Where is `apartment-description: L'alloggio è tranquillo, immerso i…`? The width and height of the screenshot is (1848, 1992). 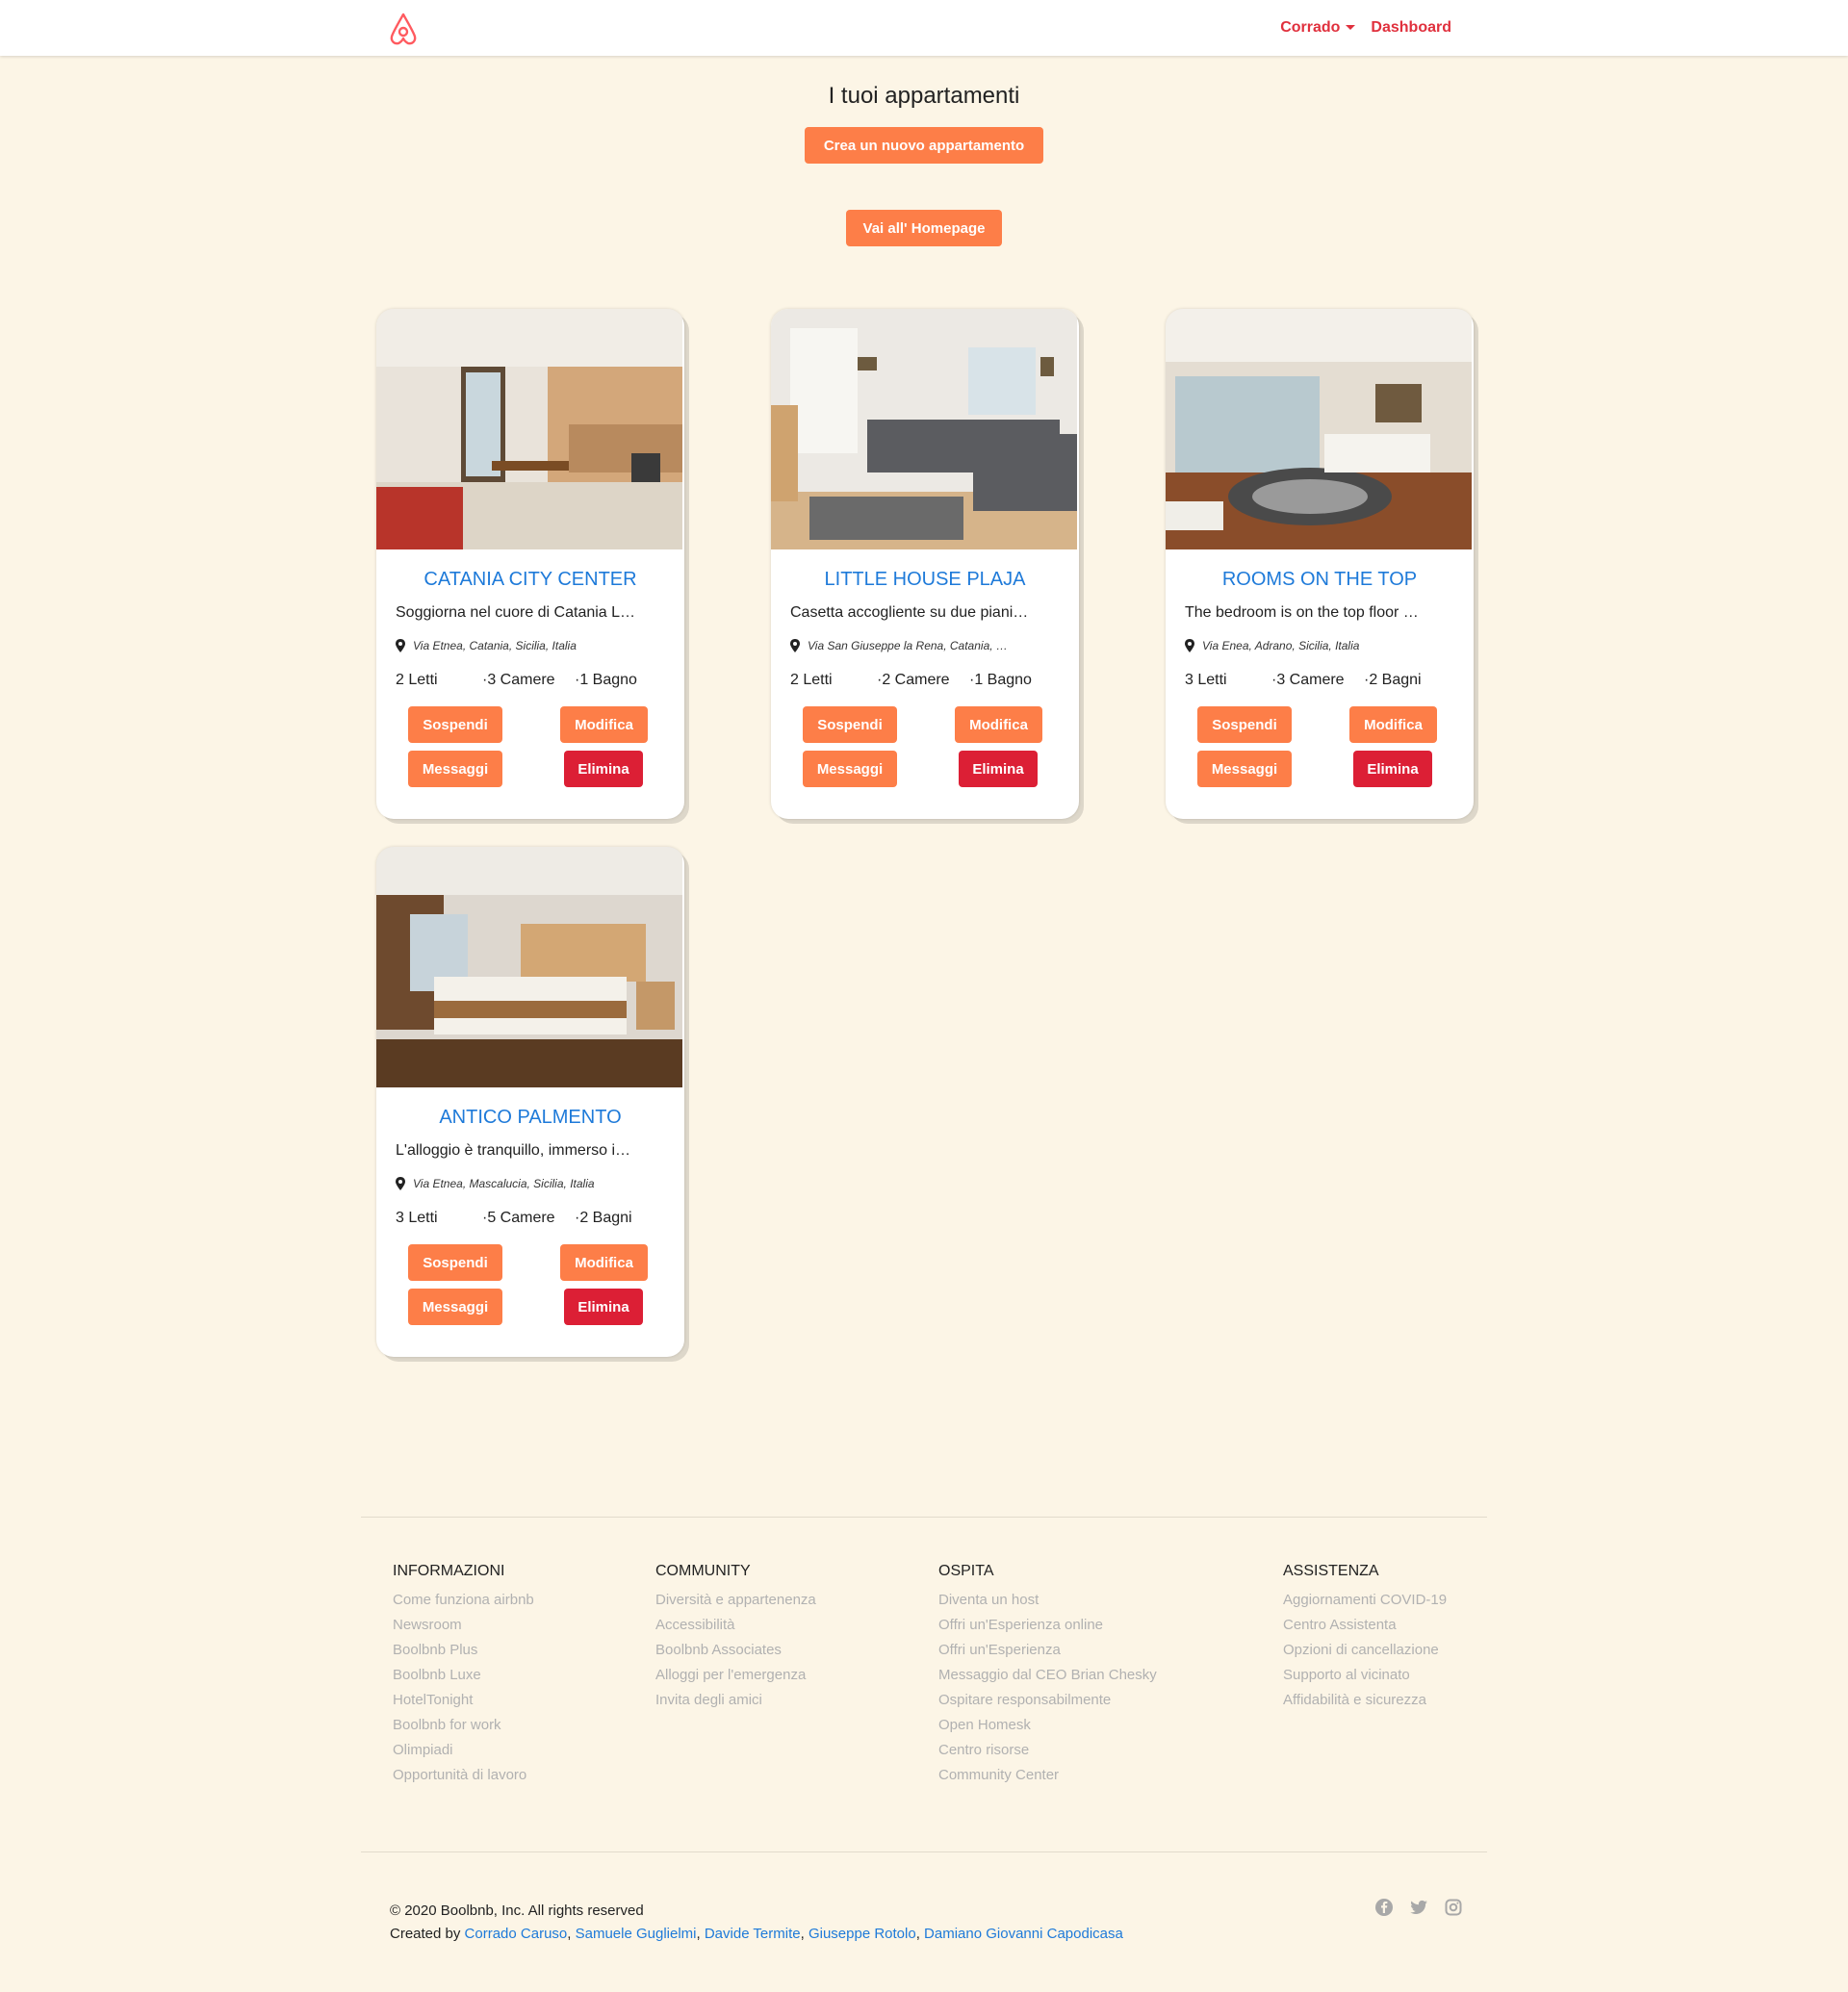 apartment-description: L'alloggio è tranquillo, immerso i… is located at coordinates (513, 1151).